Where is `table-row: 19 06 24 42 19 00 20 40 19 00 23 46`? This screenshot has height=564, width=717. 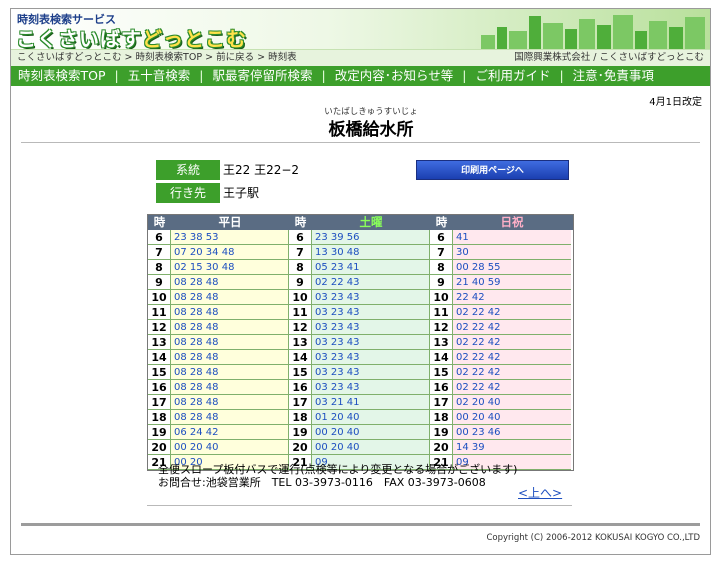
table-row: 19 06 24 42 19 00 20 40 19 00 23 46 is located at coordinates (360, 432).